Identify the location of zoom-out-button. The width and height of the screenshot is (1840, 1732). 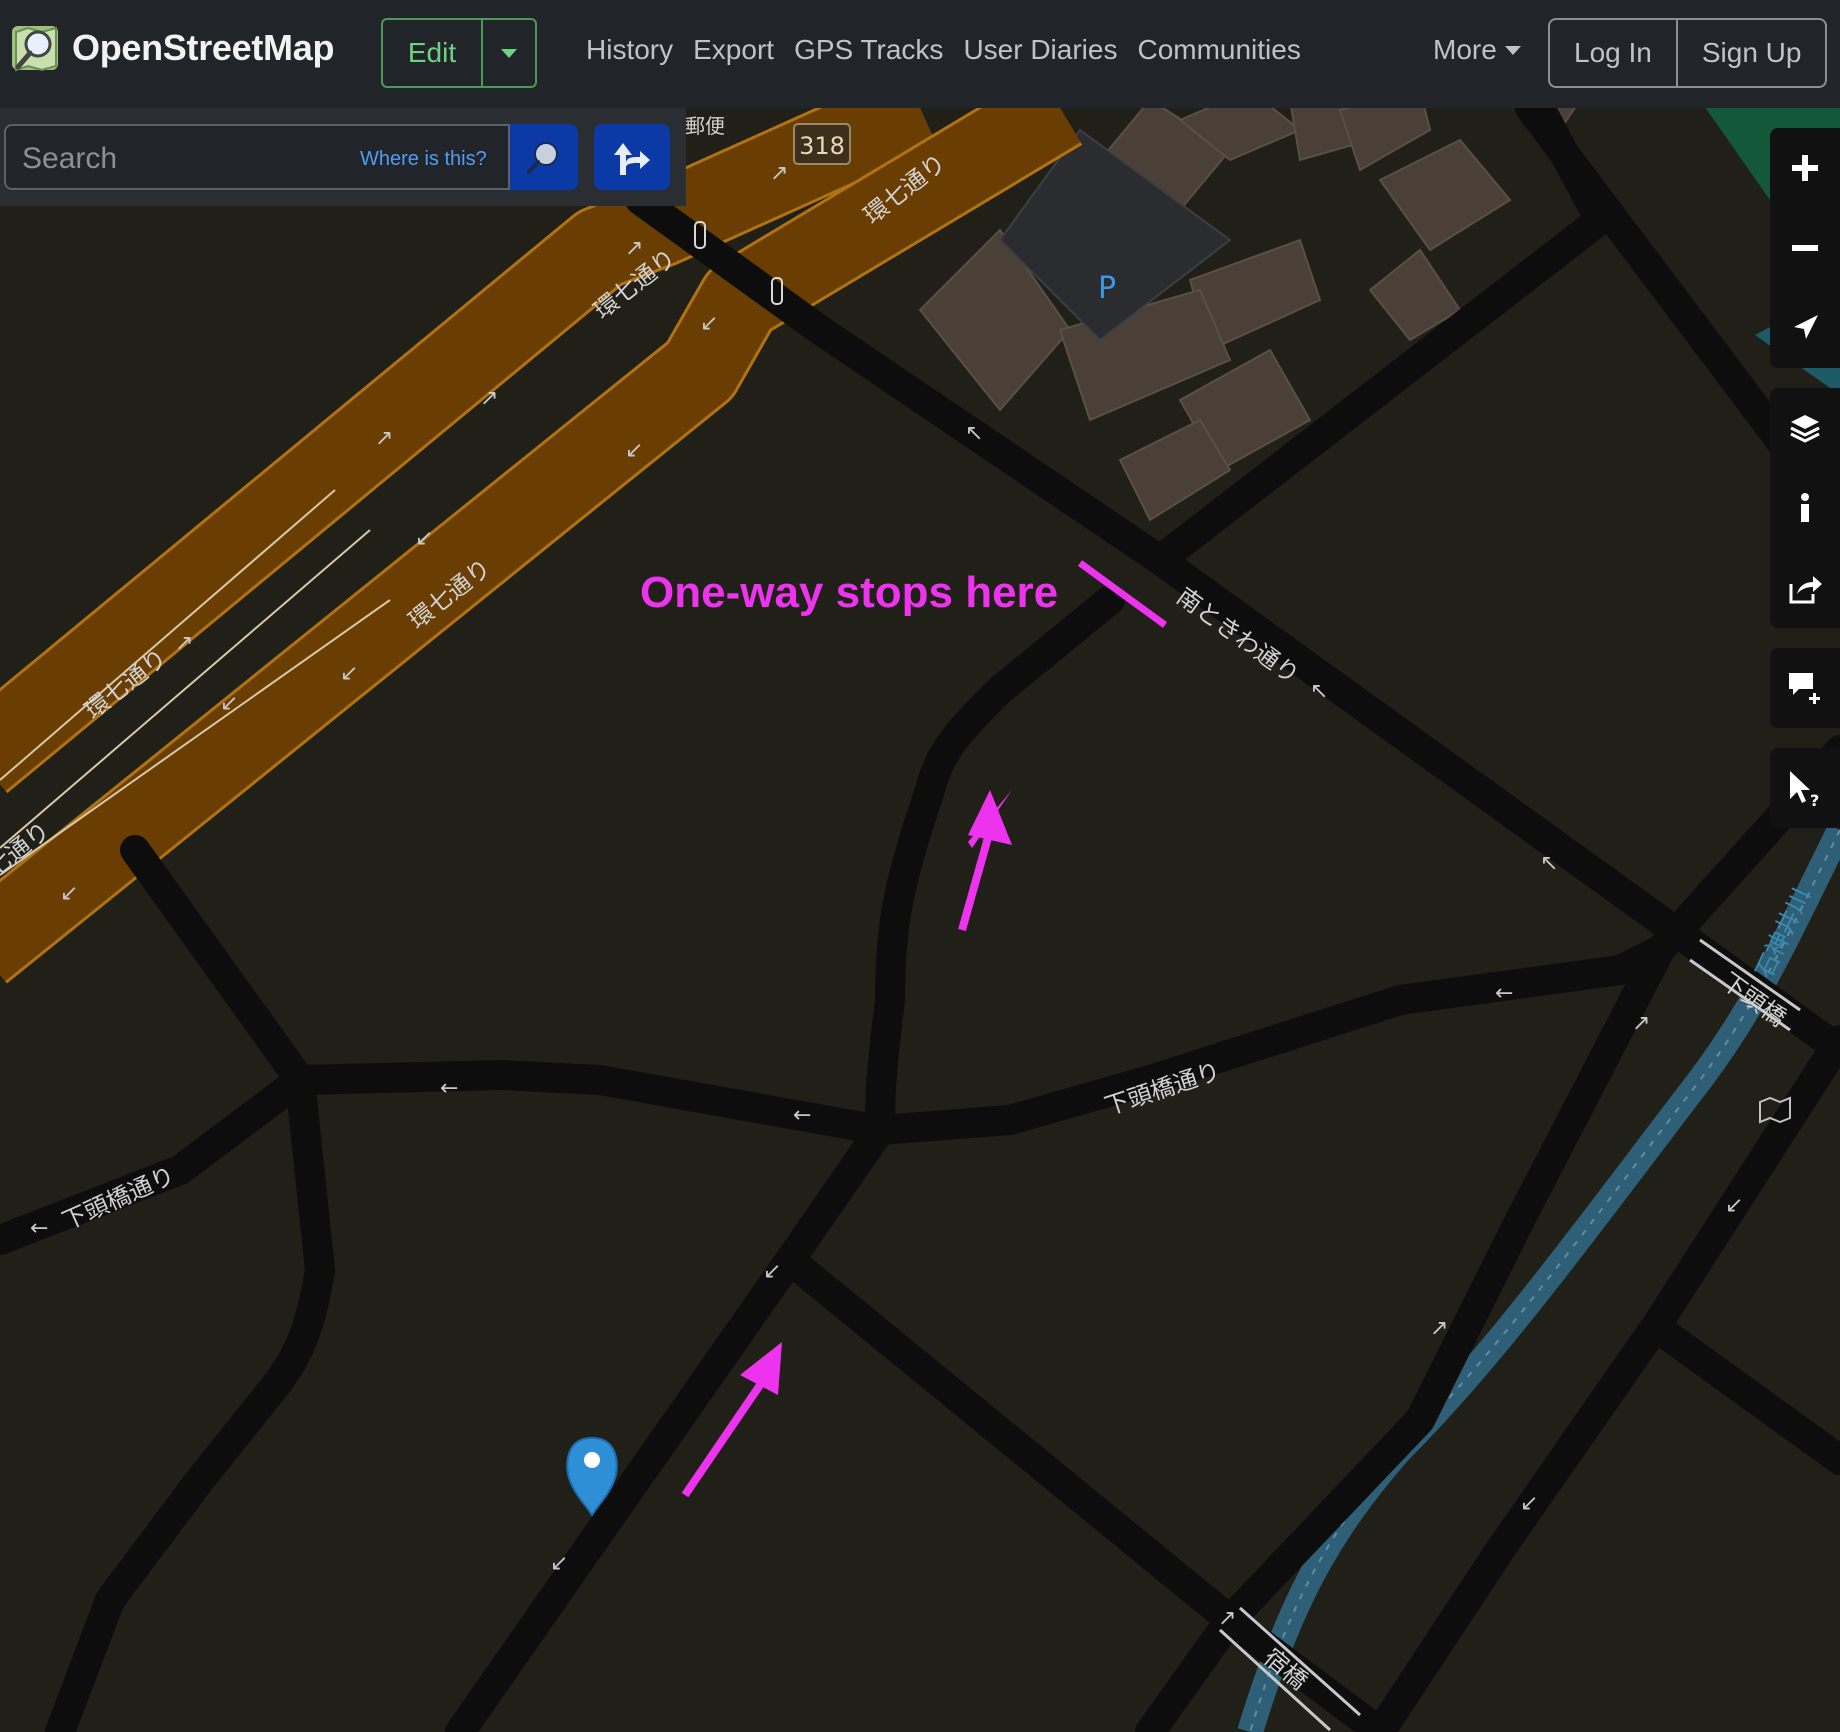
(1805, 248).